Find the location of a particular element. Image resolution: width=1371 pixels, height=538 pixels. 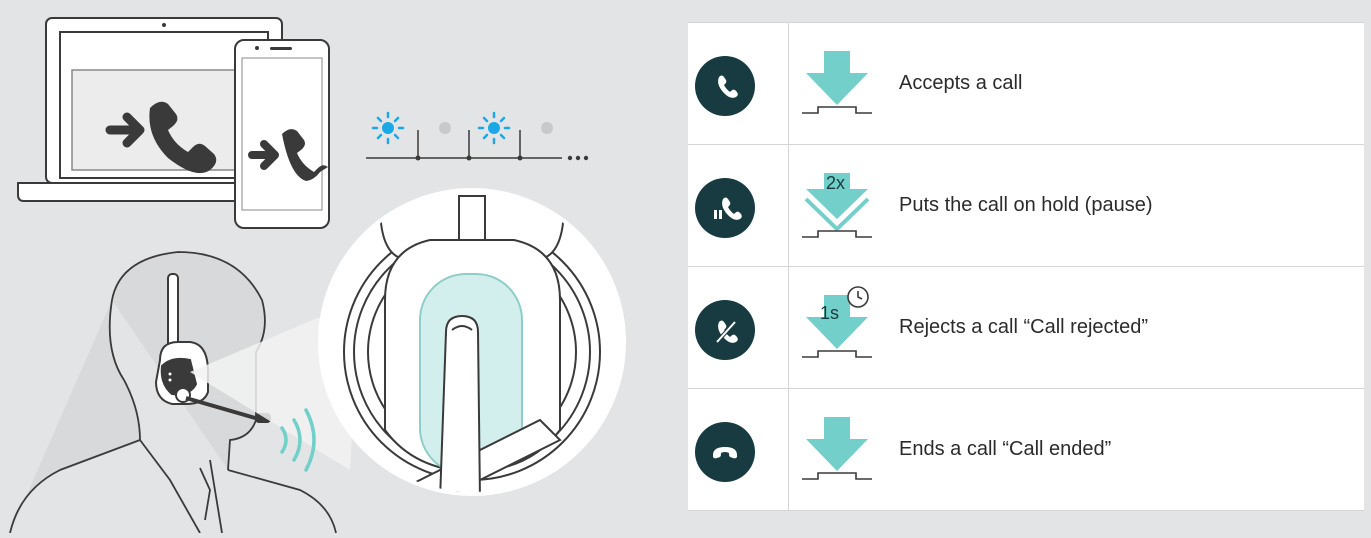

action-label: Puts the call on hold (pause) is located at coordinates (1026, 205).